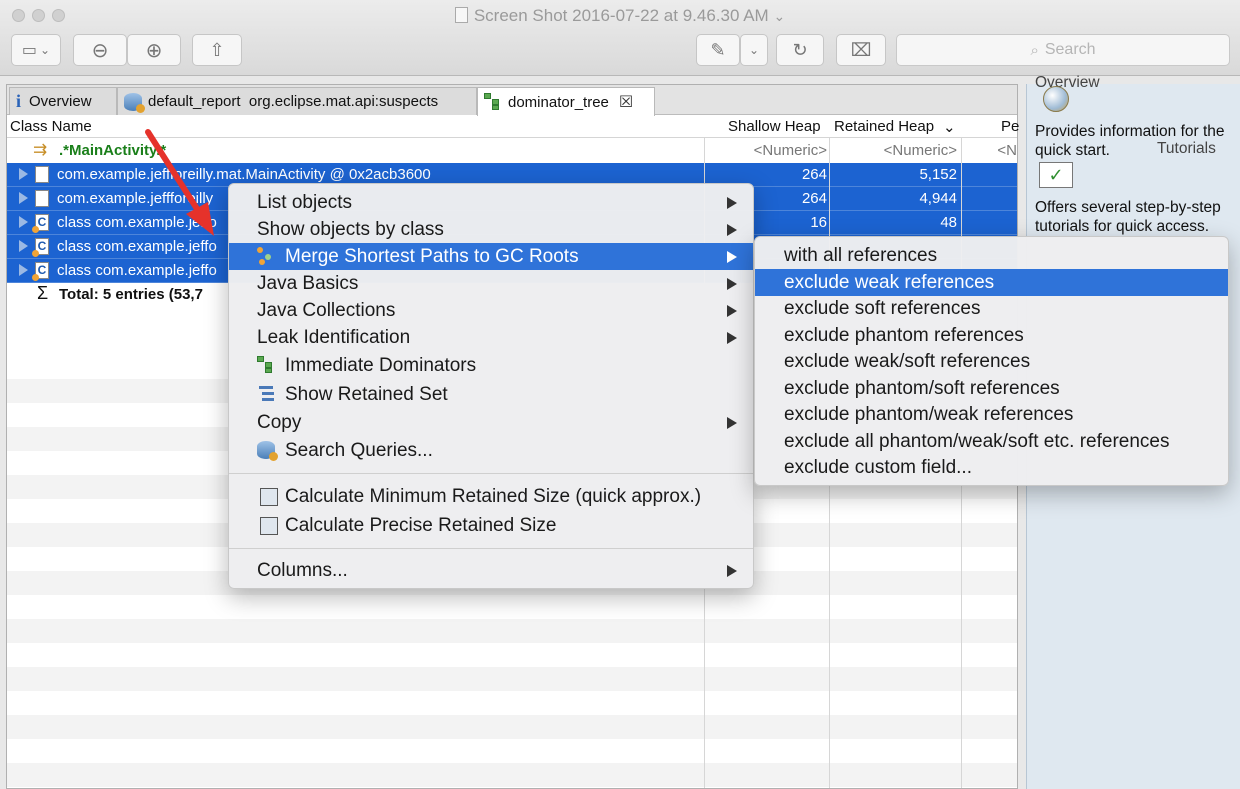  What do you see at coordinates (949, 127) in the screenshot?
I see `sort-descending-icon: ⌄` at bounding box center [949, 127].